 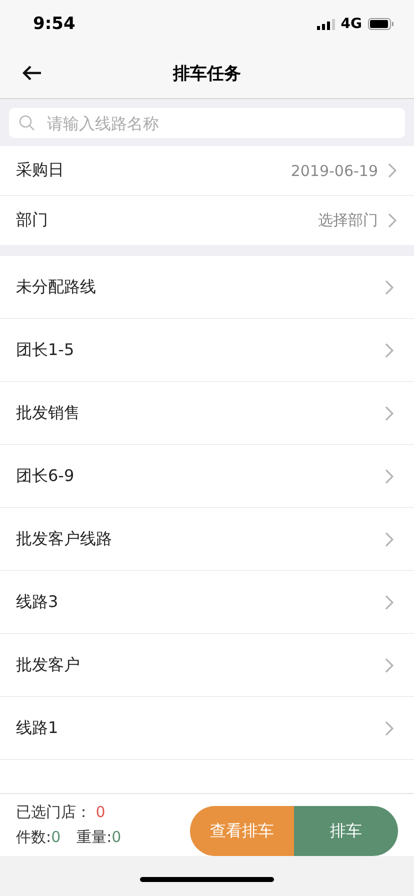 What do you see at coordinates (207, 220) in the screenshot?
I see `filter-row: 部门 选择部门` at bounding box center [207, 220].